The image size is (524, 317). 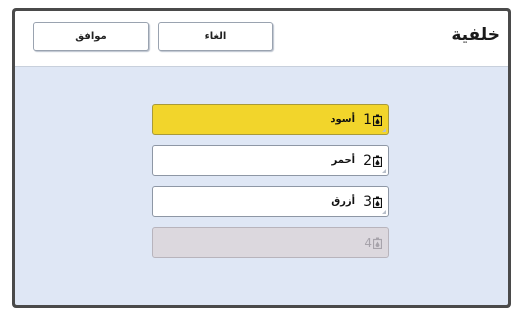 I want to click on drum-number: 2, so click(x=367, y=160).